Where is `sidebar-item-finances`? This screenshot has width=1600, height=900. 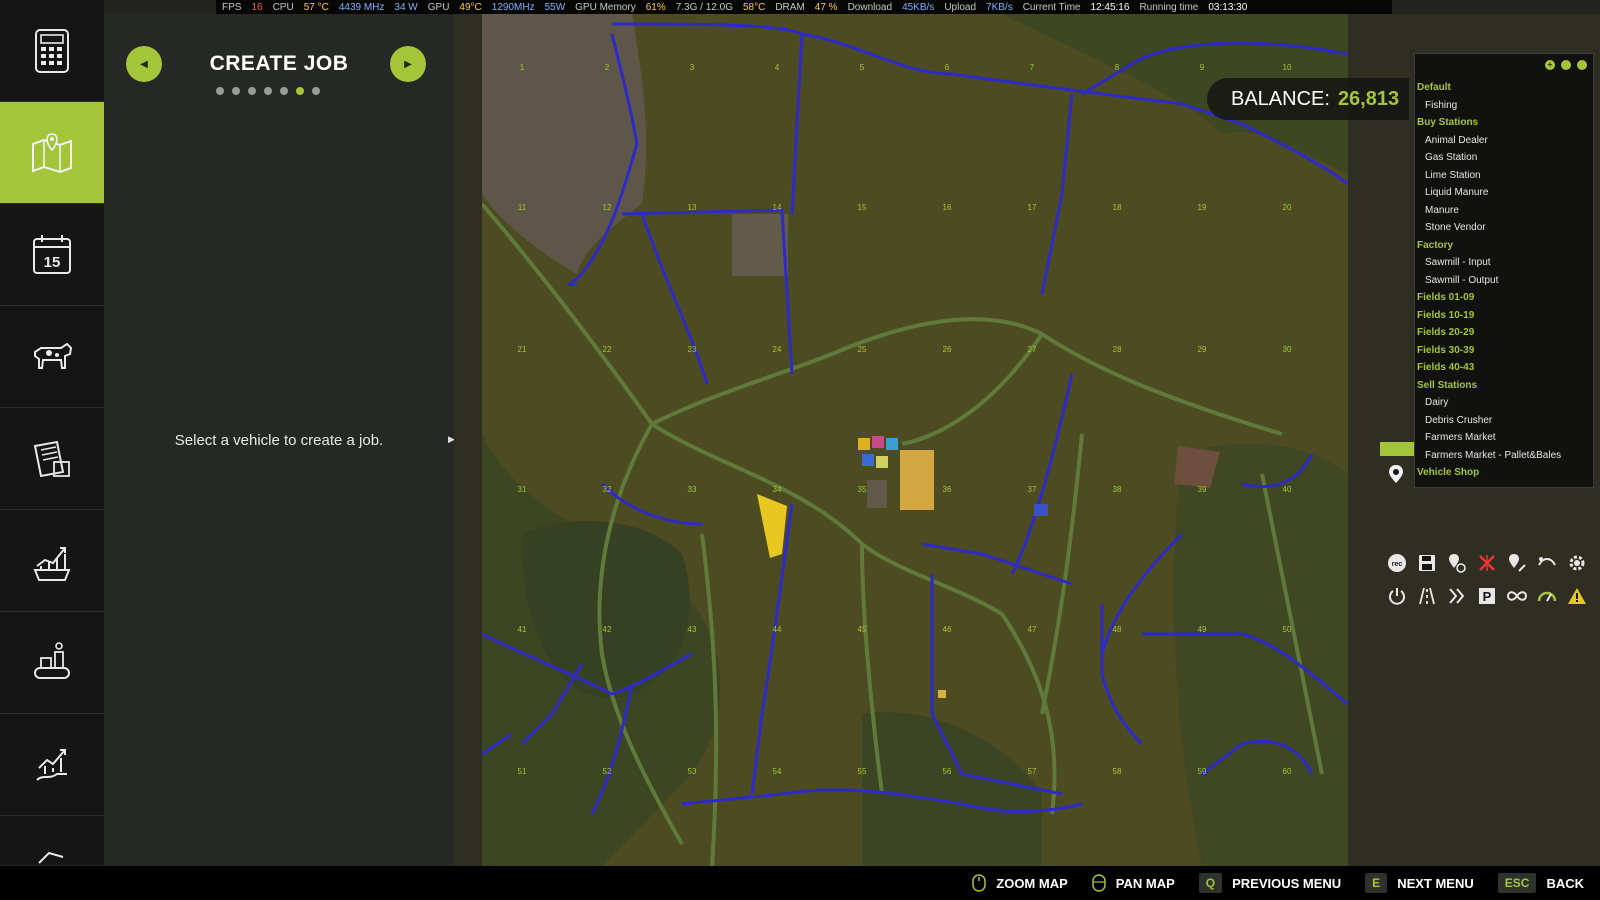
sidebar-item-finances is located at coordinates (52, 561).